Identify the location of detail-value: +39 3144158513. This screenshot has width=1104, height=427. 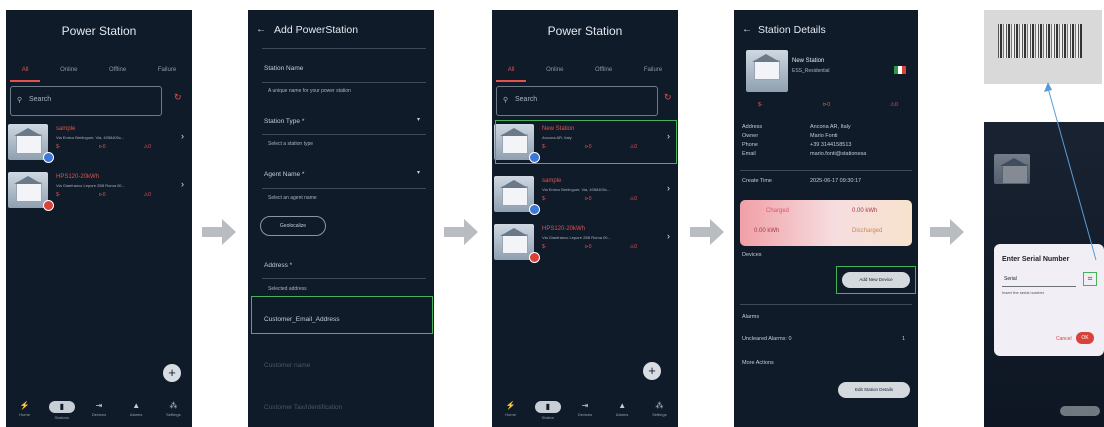
(831, 145).